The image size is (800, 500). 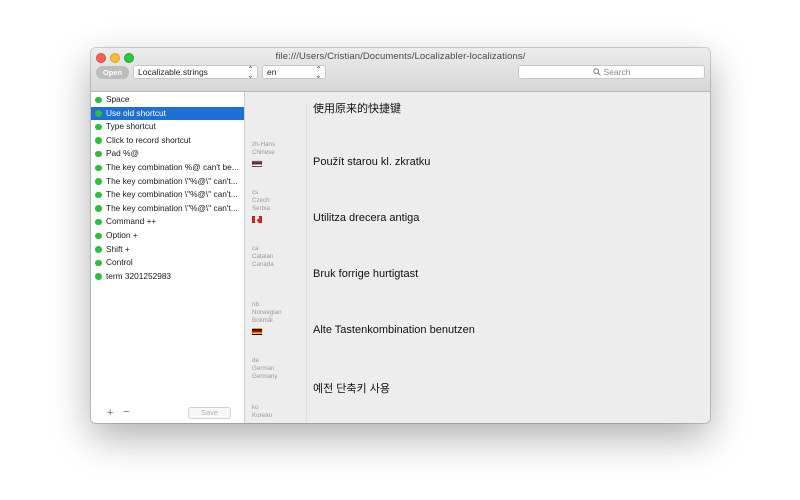 What do you see at coordinates (126, 412) in the screenshot?
I see `remove-term-button: −` at bounding box center [126, 412].